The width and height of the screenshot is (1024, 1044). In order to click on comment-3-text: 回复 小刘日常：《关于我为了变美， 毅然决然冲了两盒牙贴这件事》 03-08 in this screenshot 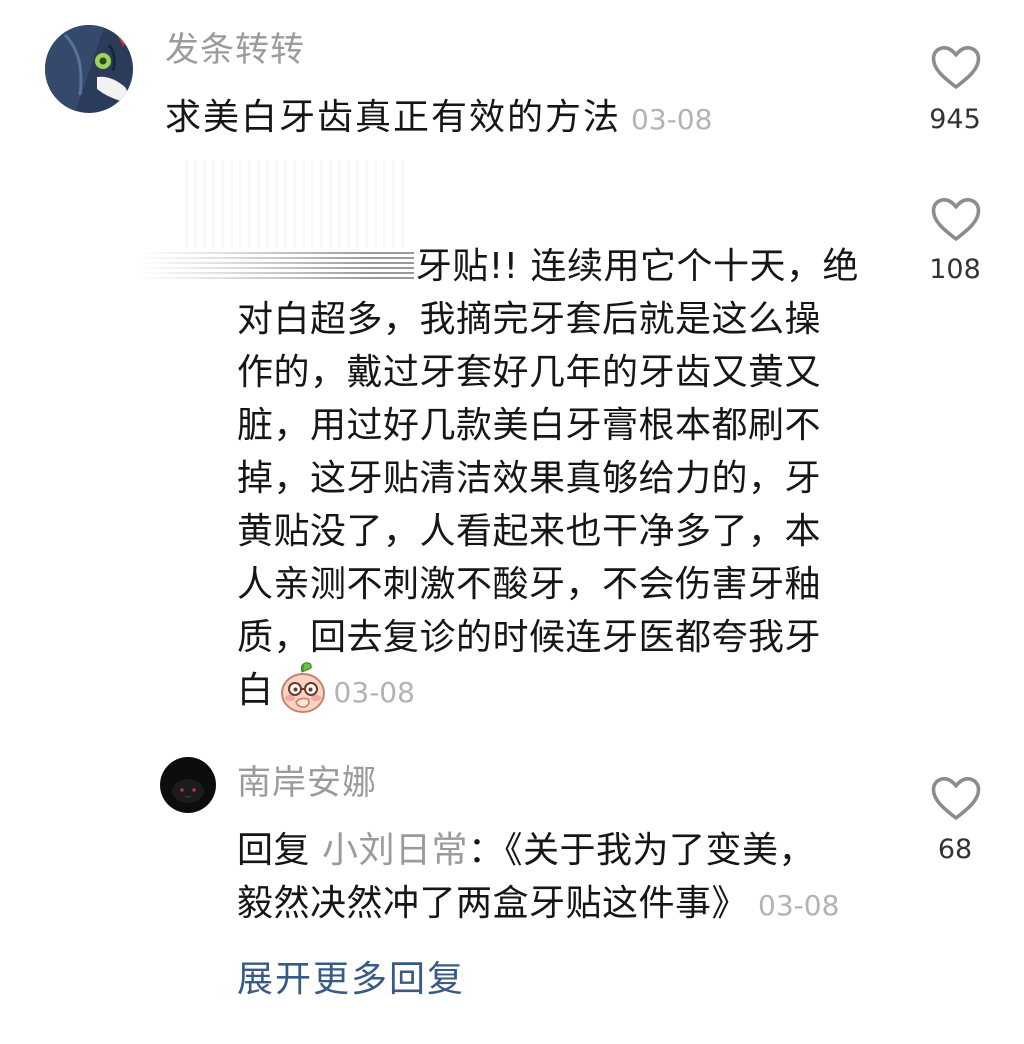, I will do `click(538, 877)`.